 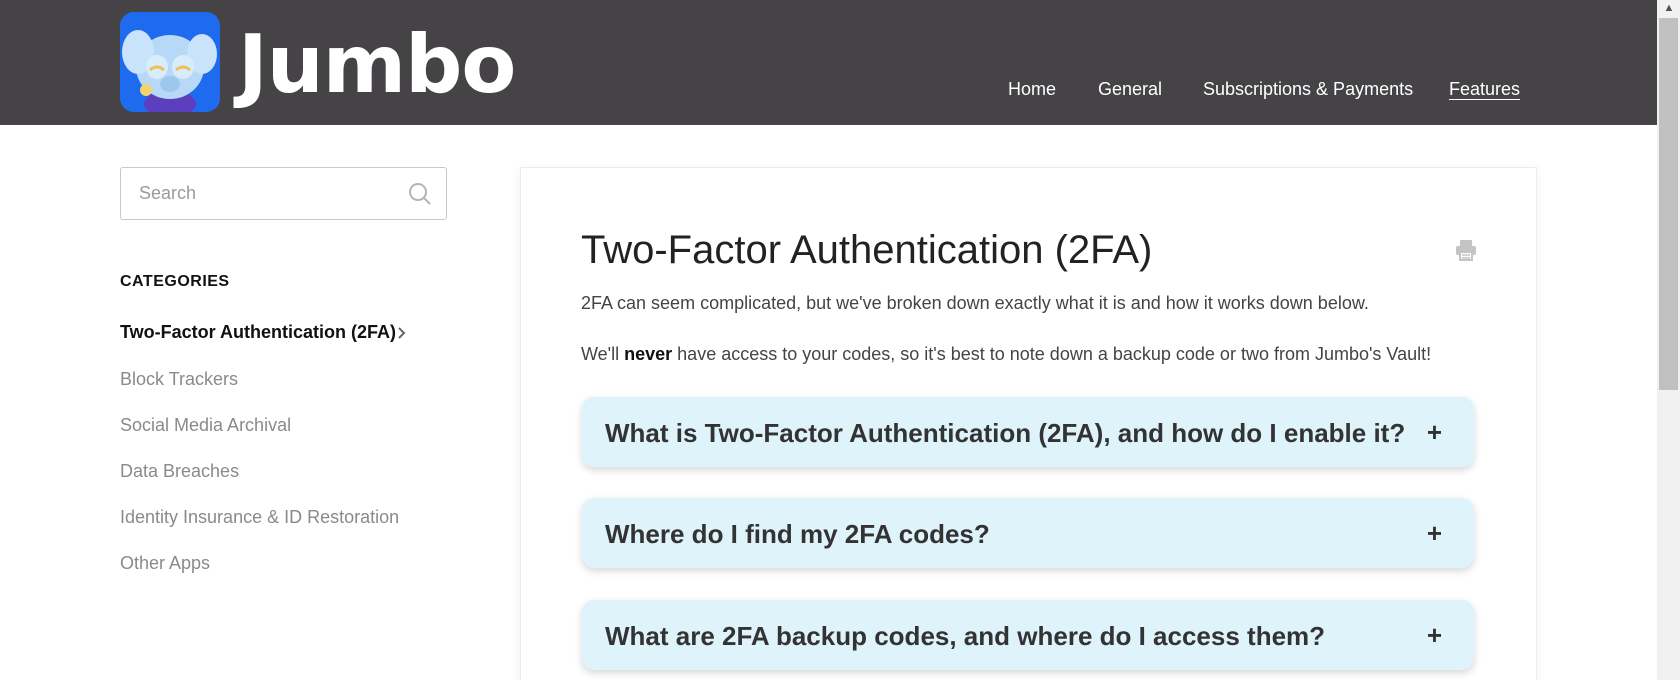 What do you see at coordinates (179, 379) in the screenshot?
I see `category-block-trackers: Block Trackers` at bounding box center [179, 379].